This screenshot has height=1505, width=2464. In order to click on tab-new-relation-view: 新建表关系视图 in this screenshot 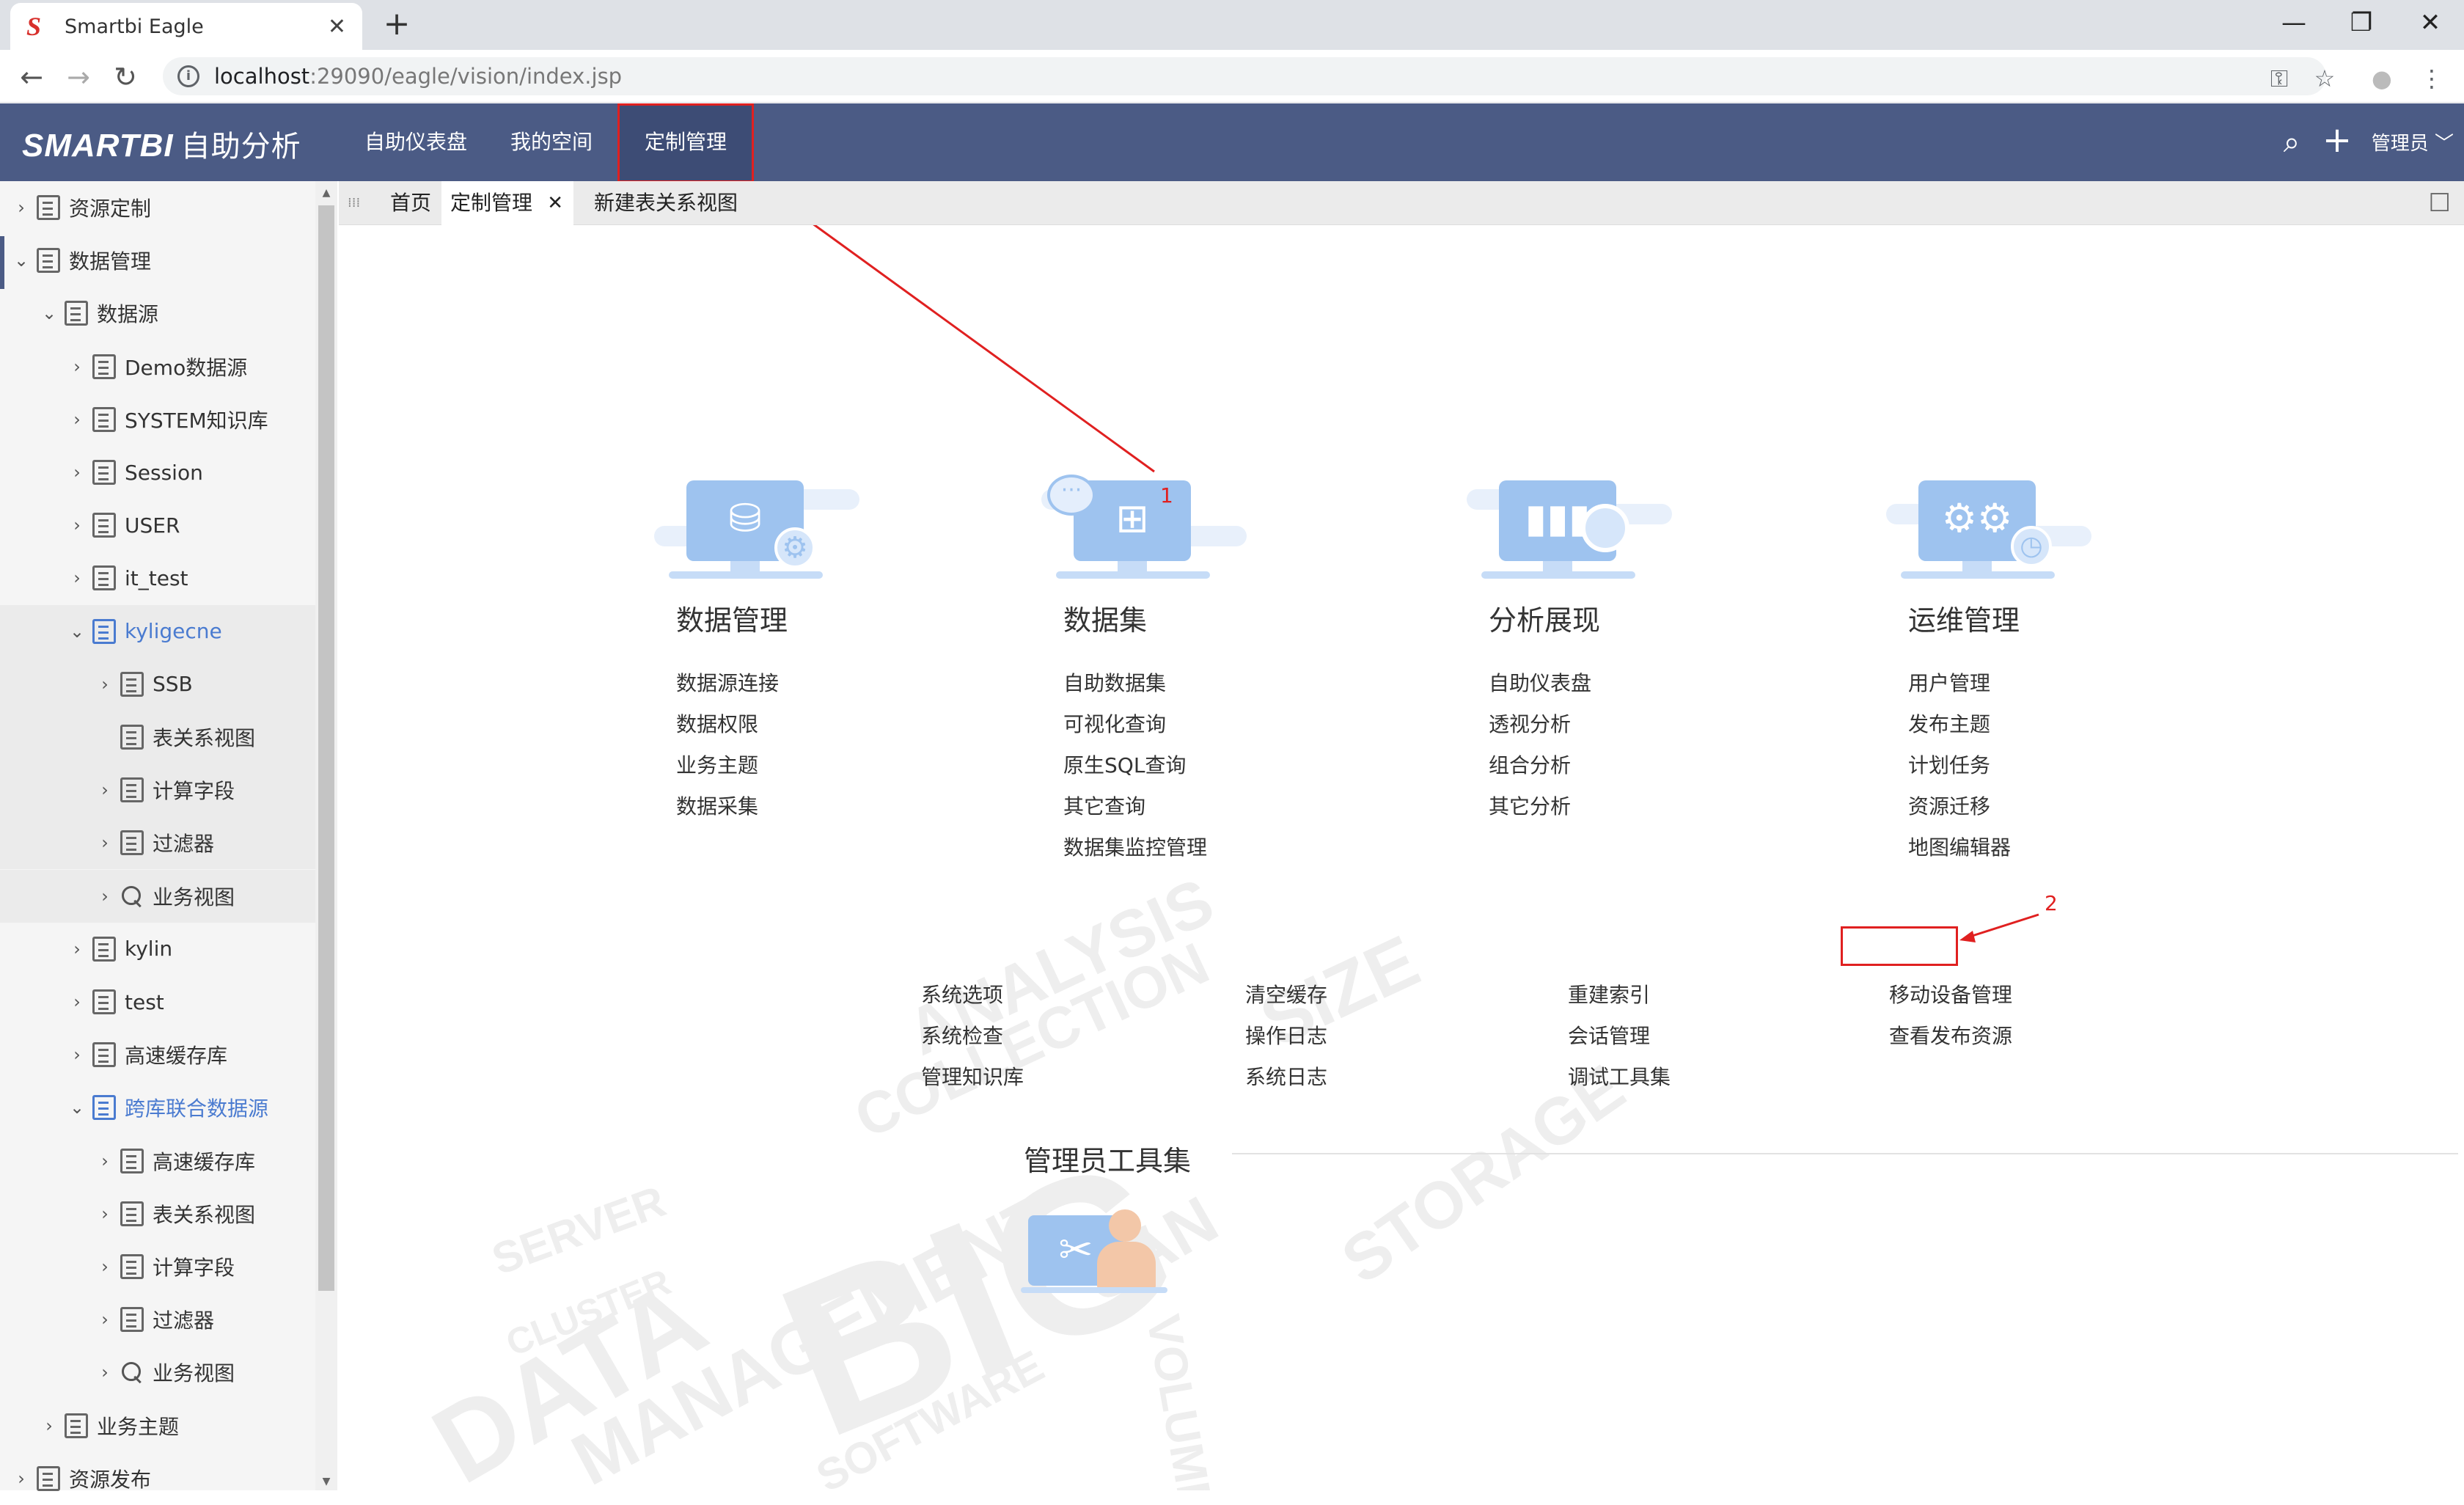, I will do `click(666, 203)`.